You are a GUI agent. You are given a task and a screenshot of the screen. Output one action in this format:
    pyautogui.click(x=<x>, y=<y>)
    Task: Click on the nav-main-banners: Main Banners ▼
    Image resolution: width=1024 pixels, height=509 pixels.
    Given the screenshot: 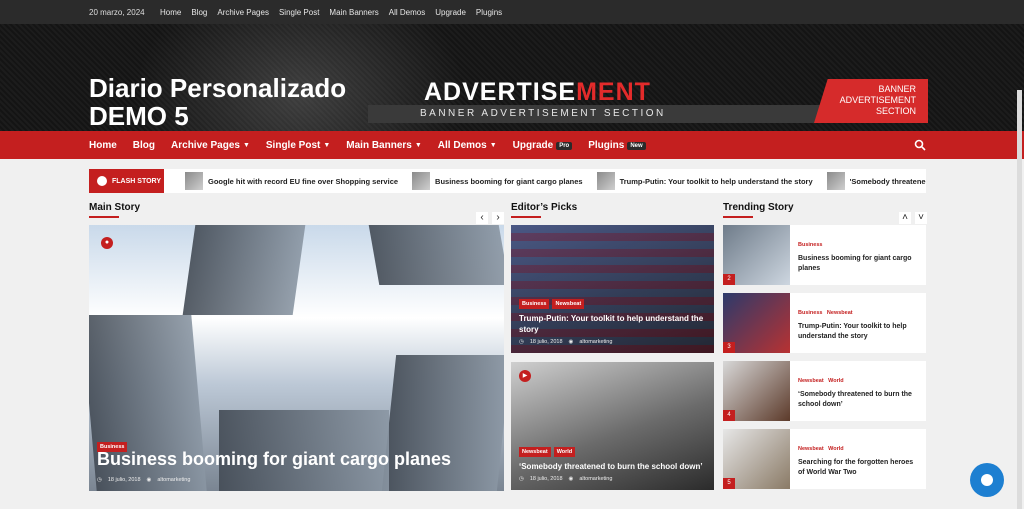 What is the action you would take?
    pyautogui.click(x=384, y=145)
    